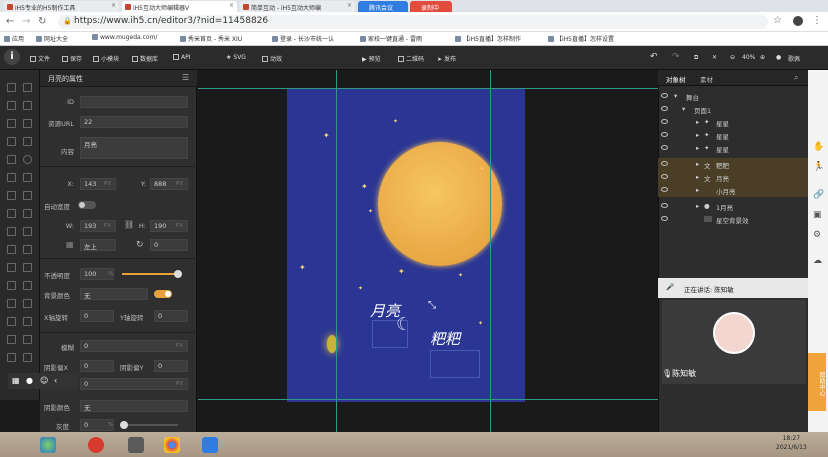 Image resolution: width=828 pixels, height=457 pixels. Describe the element at coordinates (145, 58) in the screenshot. I see `database-button: 数据库` at that location.